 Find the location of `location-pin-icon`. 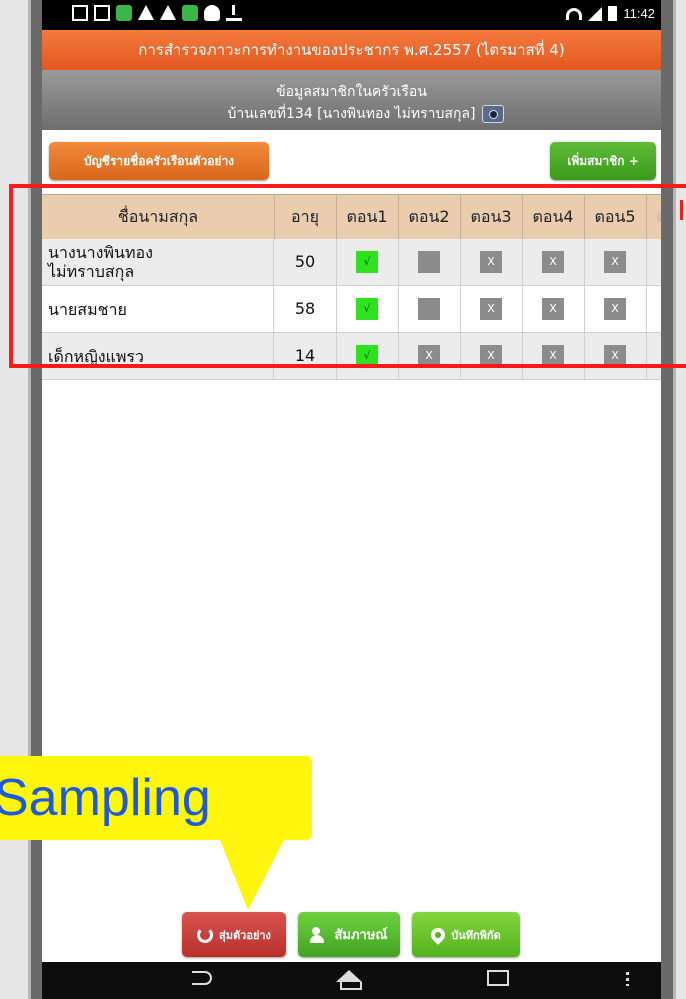

location-pin-icon is located at coordinates (438, 934).